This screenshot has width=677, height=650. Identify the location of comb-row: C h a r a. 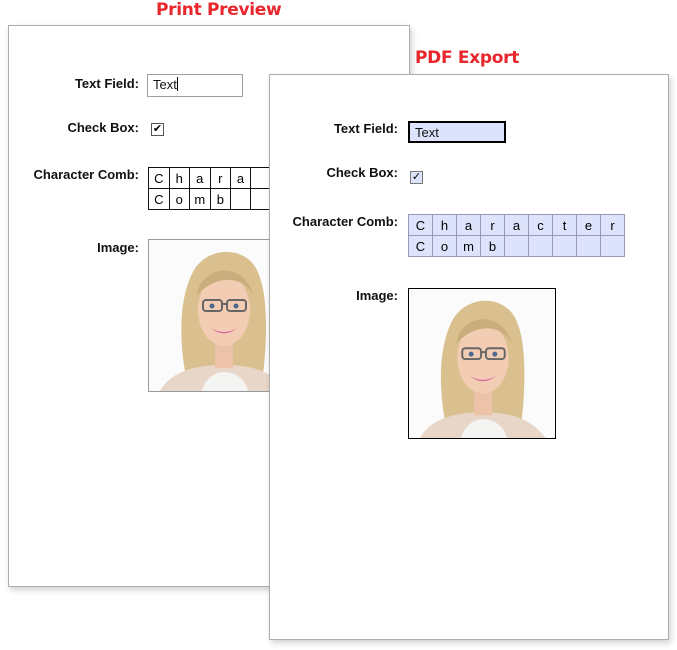
(209, 178).